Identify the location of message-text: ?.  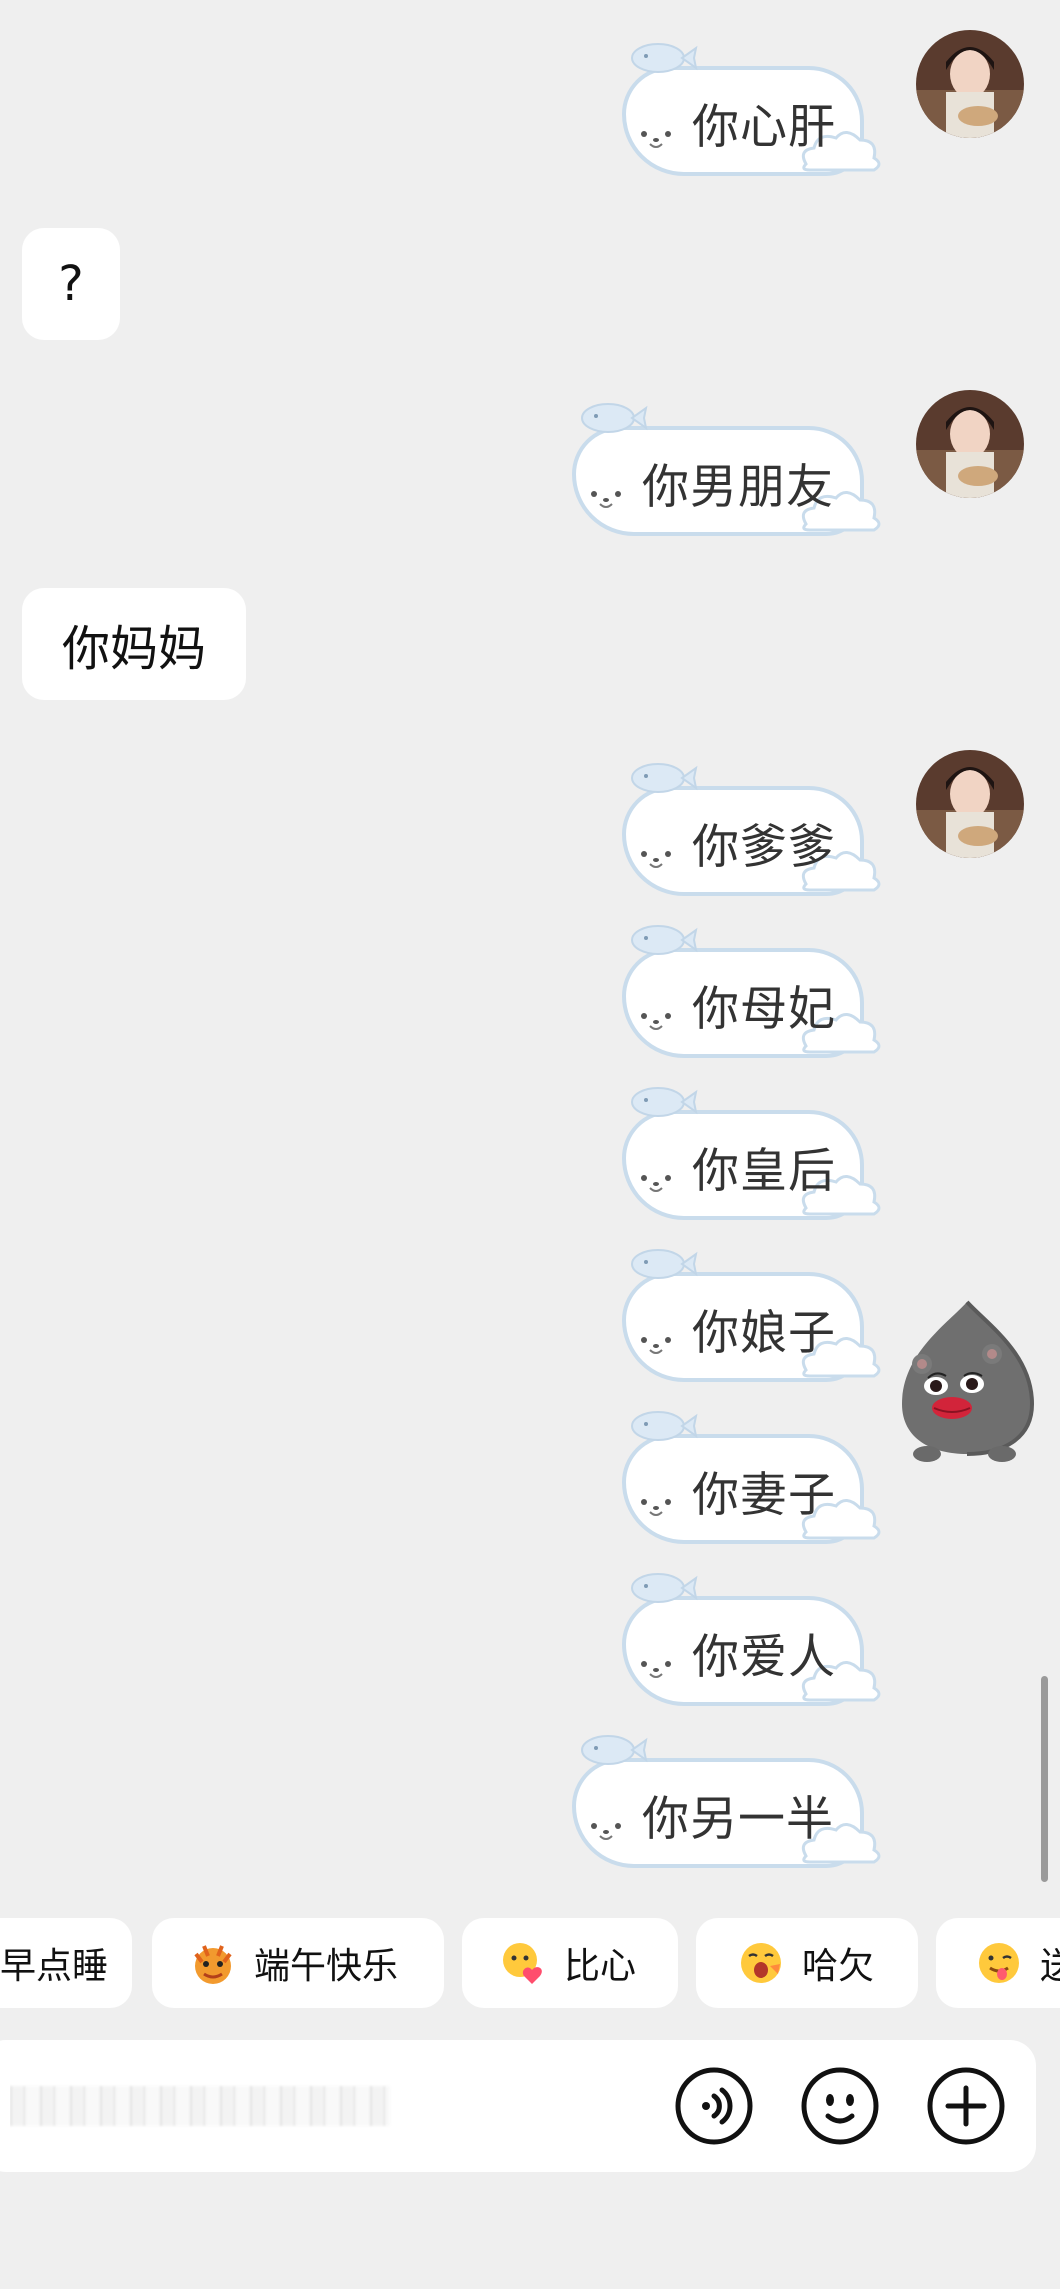
(71, 284).